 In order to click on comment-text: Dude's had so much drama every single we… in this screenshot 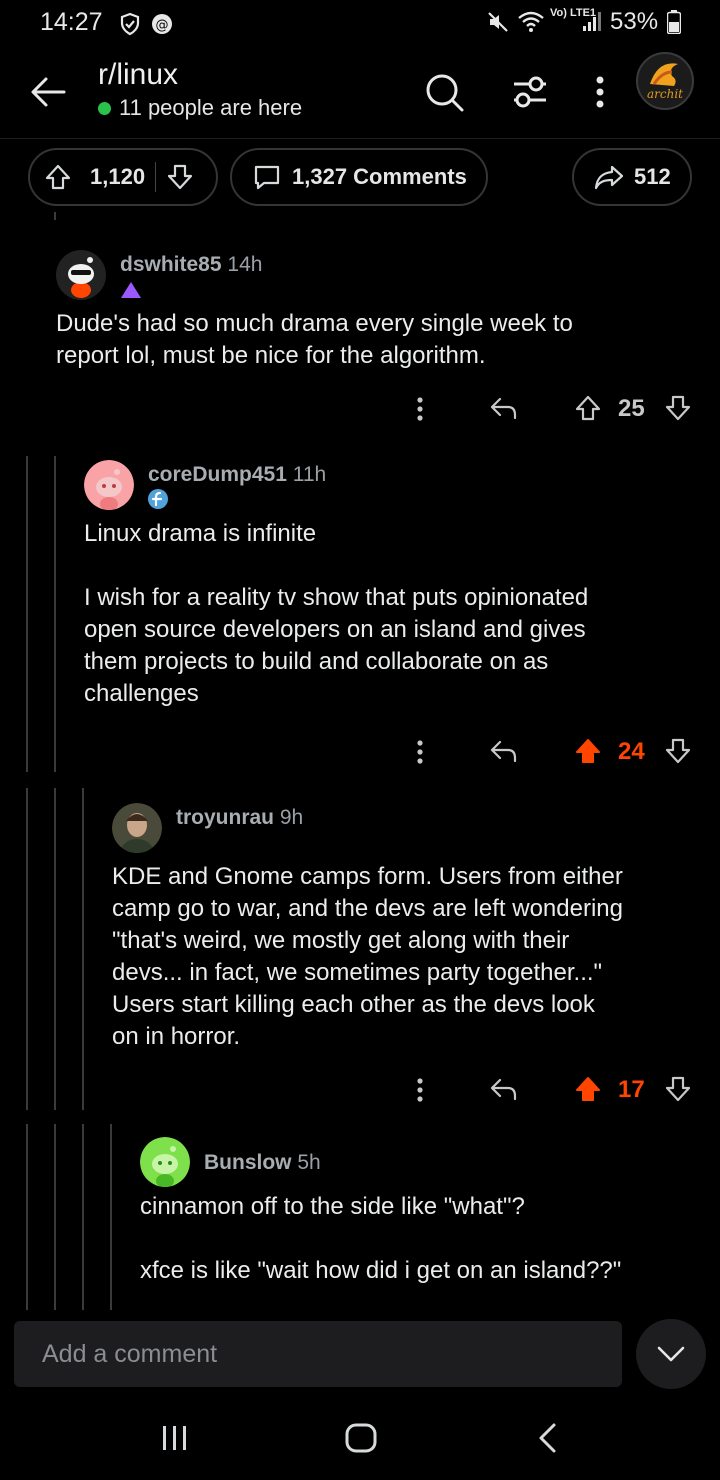, I will do `click(314, 339)`.